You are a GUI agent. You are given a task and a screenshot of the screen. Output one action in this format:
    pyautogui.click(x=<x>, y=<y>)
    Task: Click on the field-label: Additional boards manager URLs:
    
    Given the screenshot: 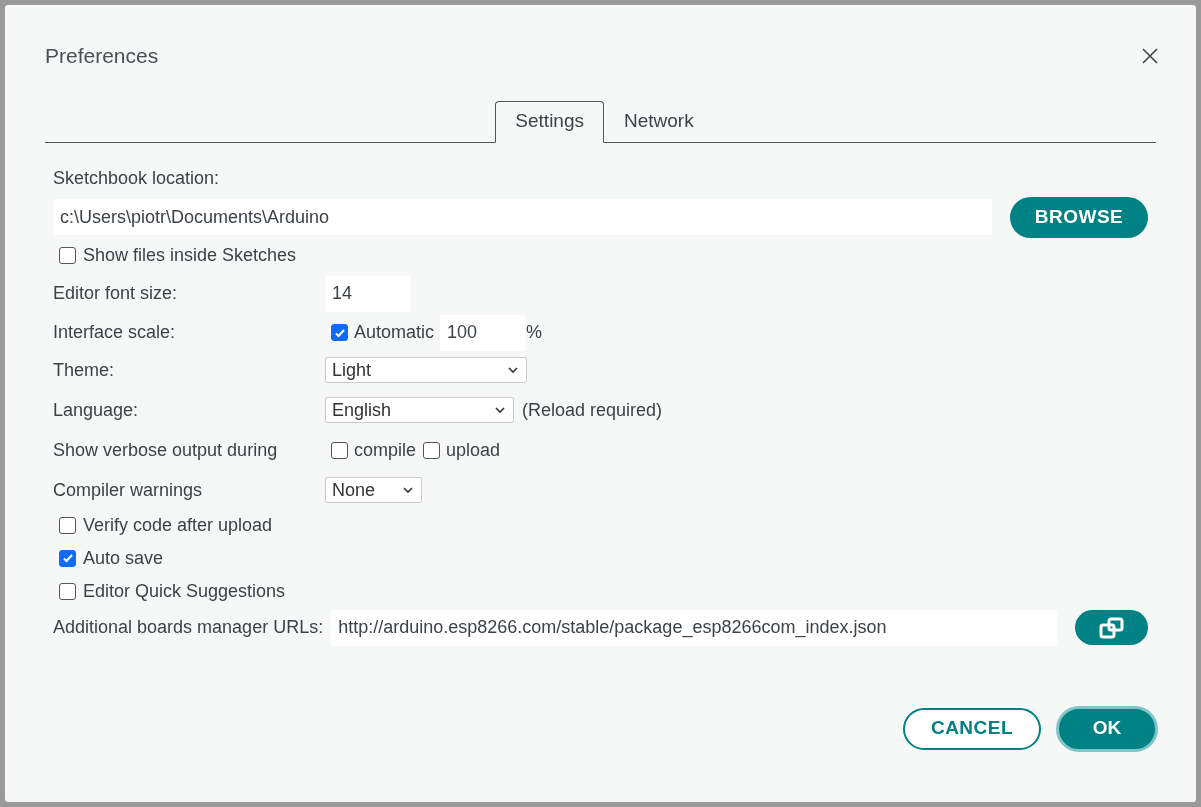 What is the action you would take?
    pyautogui.click(x=188, y=627)
    